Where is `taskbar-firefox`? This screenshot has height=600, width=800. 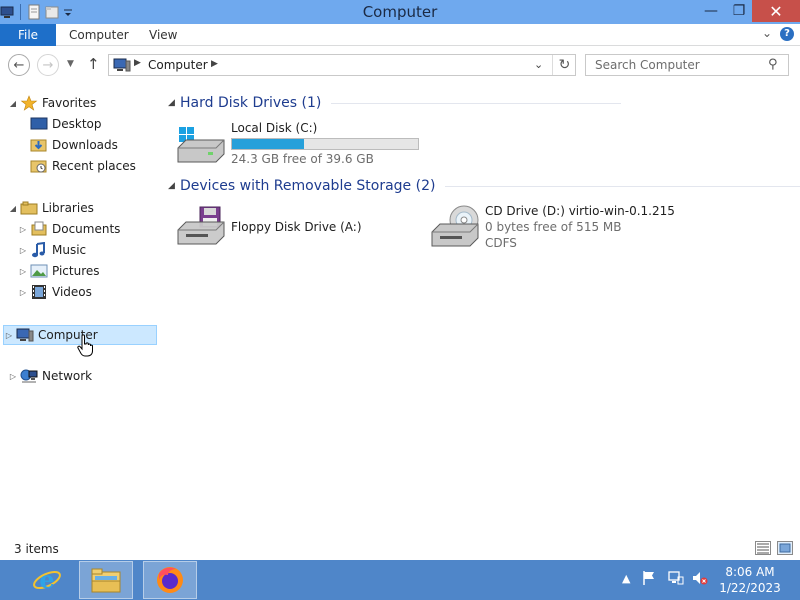
taskbar-firefox is located at coordinates (170, 580).